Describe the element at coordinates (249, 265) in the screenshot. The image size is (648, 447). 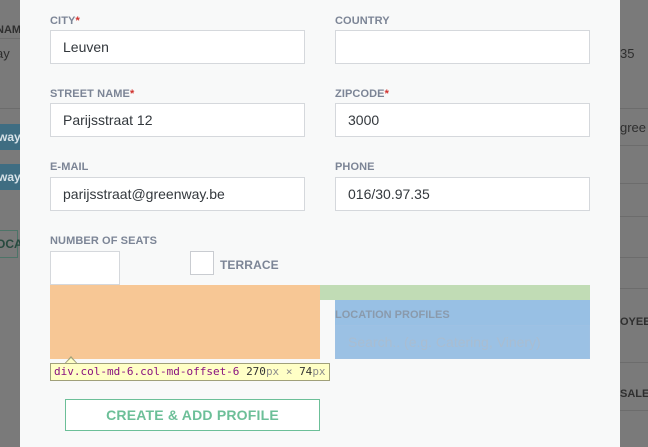
I see `terrace-label: TERRACE` at that location.